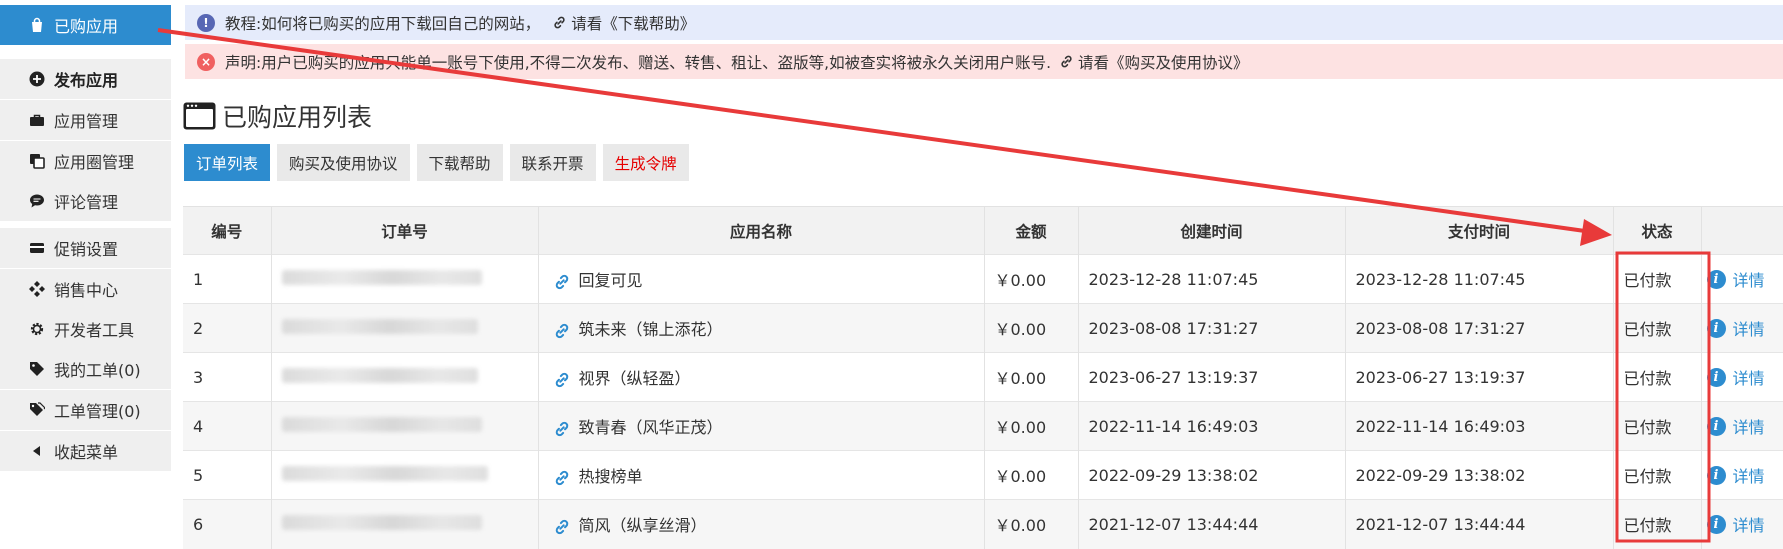 This screenshot has height=549, width=1783. What do you see at coordinates (1212, 279) in the screenshot?
I see `cell-created: 2023-12-28 11:07:45` at bounding box center [1212, 279].